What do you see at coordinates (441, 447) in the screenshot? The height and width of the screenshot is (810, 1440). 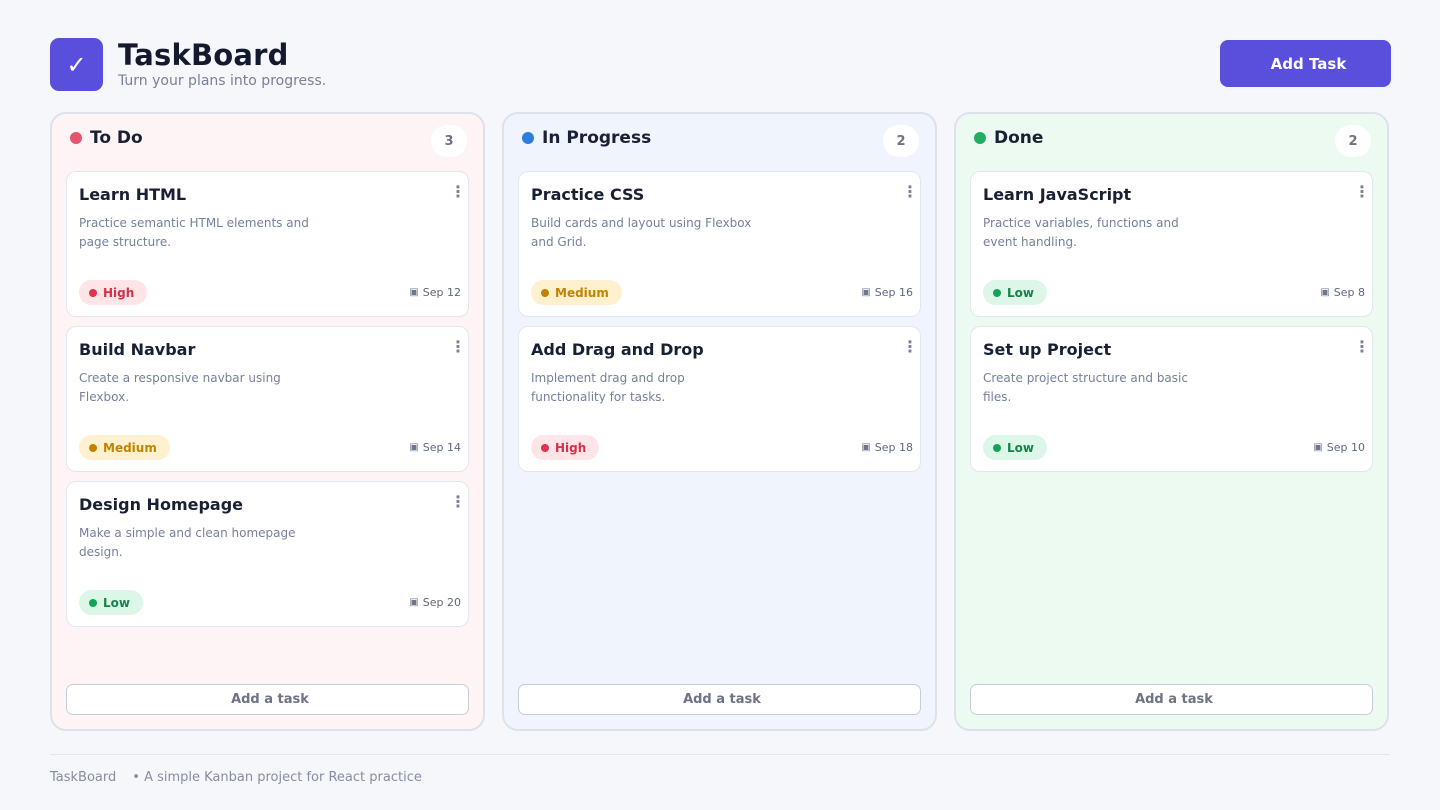 I see `due-date-label: Sep 14` at bounding box center [441, 447].